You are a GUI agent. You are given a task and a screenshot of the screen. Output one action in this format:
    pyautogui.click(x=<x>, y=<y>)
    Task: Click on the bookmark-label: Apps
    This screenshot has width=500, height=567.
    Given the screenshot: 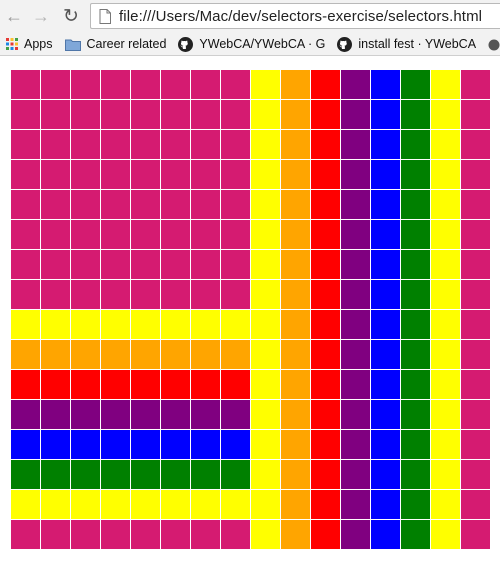 What is the action you would take?
    pyautogui.click(x=38, y=44)
    